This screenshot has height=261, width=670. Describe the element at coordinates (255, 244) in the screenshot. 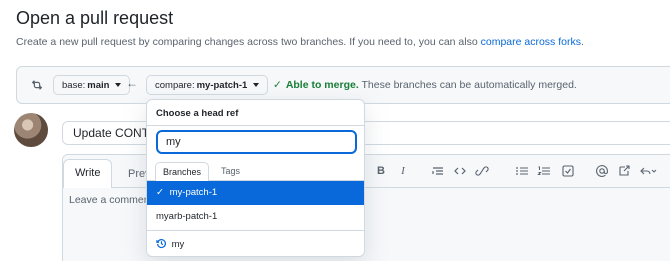

I see `branch-history-item: my` at that location.